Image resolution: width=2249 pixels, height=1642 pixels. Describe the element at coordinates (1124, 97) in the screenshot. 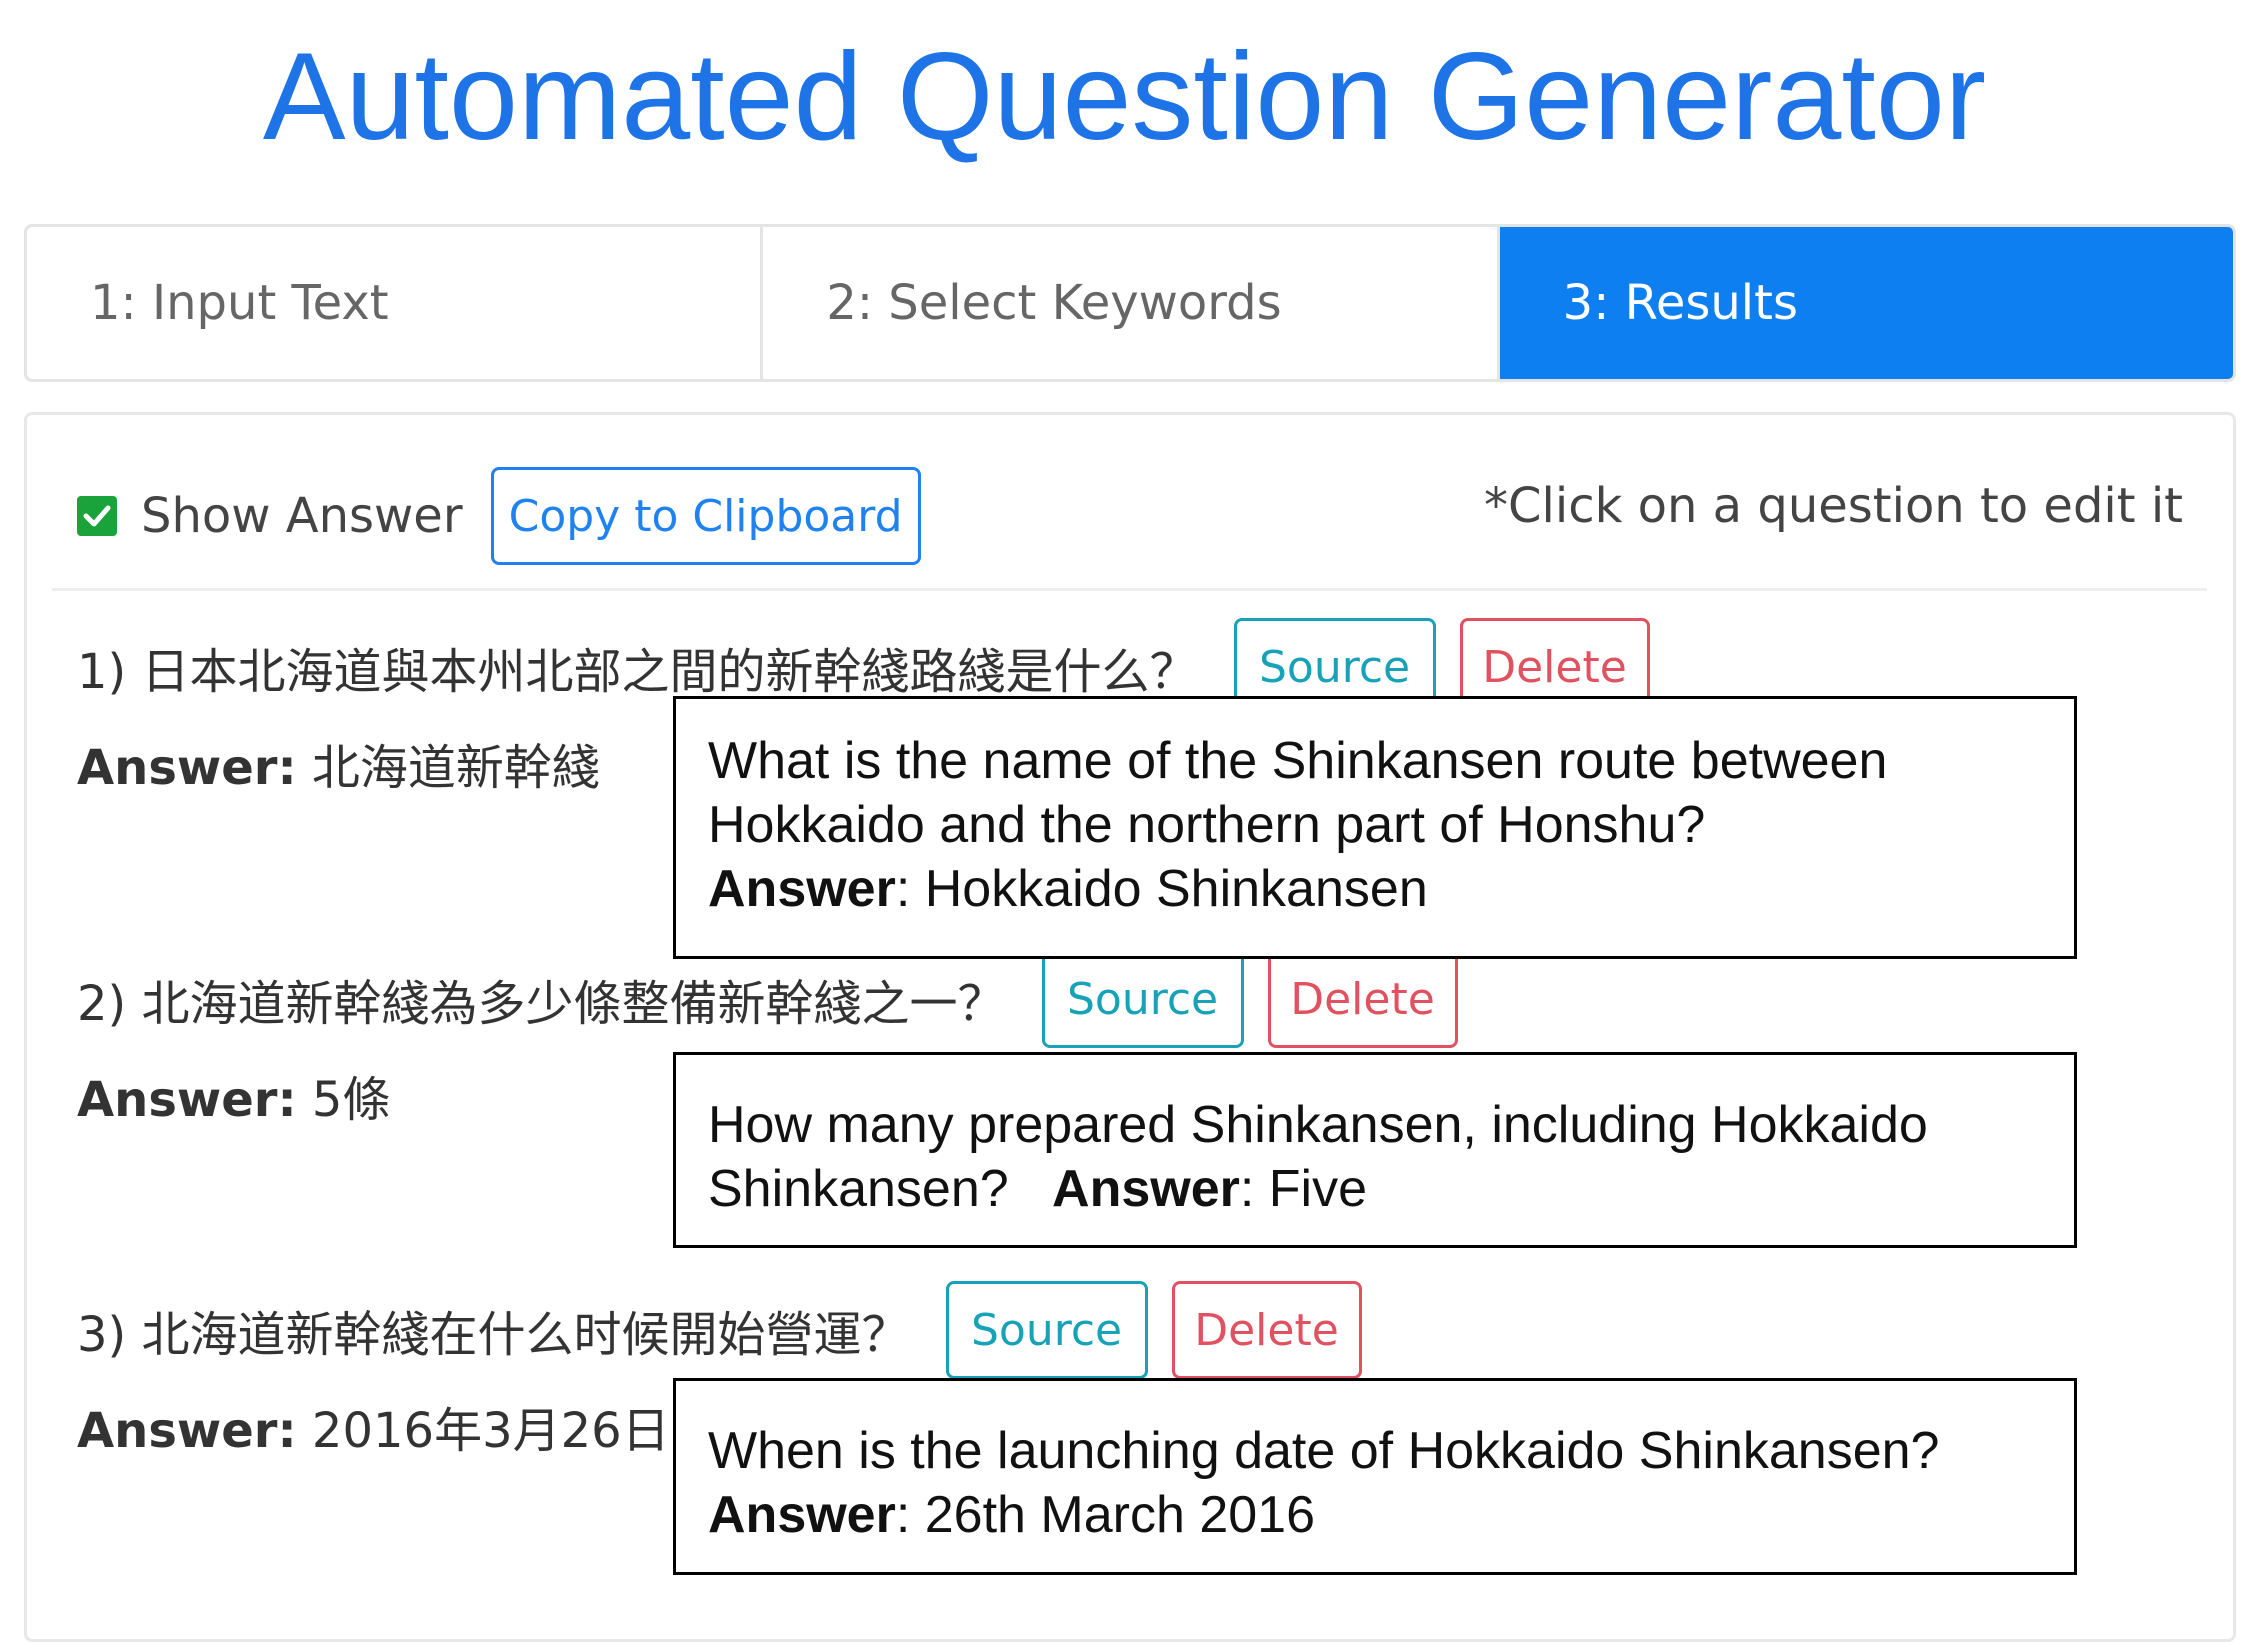

I see `page-title: Automated Question Generator` at that location.